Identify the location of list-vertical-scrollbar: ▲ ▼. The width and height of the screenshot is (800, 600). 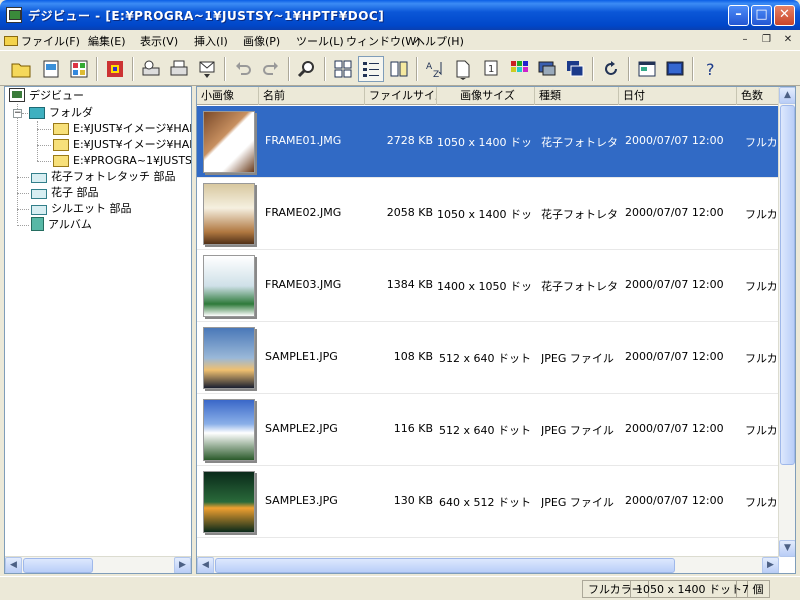
(786, 322).